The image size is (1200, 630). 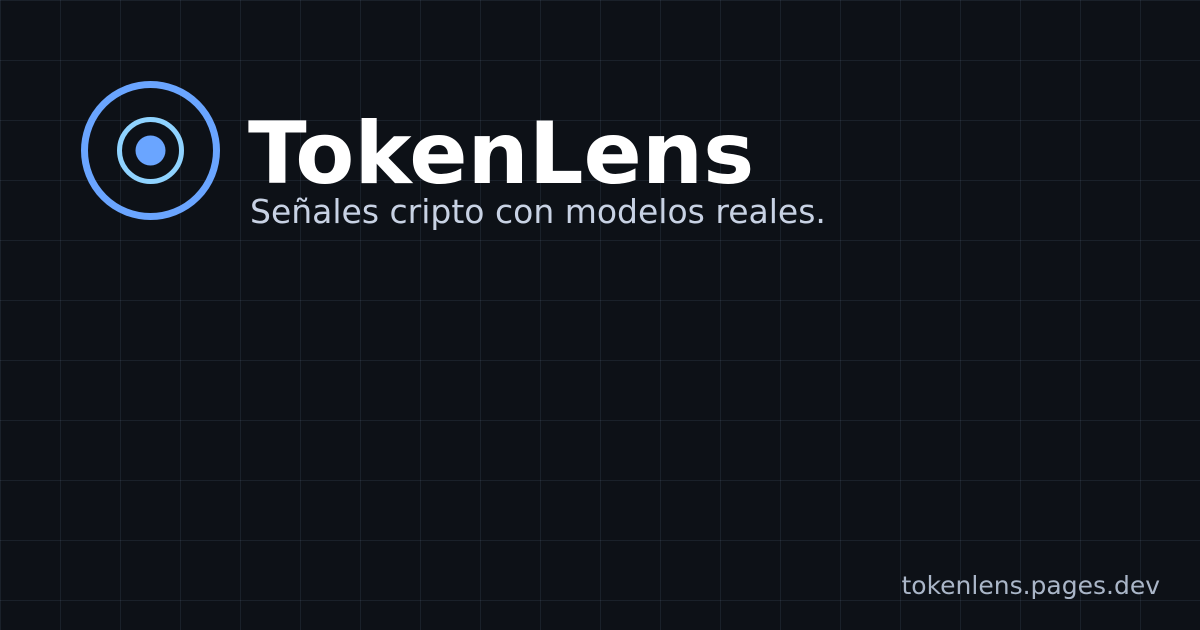 I want to click on brand-tagline: Señales cripto con modelos reales., so click(x=538, y=211).